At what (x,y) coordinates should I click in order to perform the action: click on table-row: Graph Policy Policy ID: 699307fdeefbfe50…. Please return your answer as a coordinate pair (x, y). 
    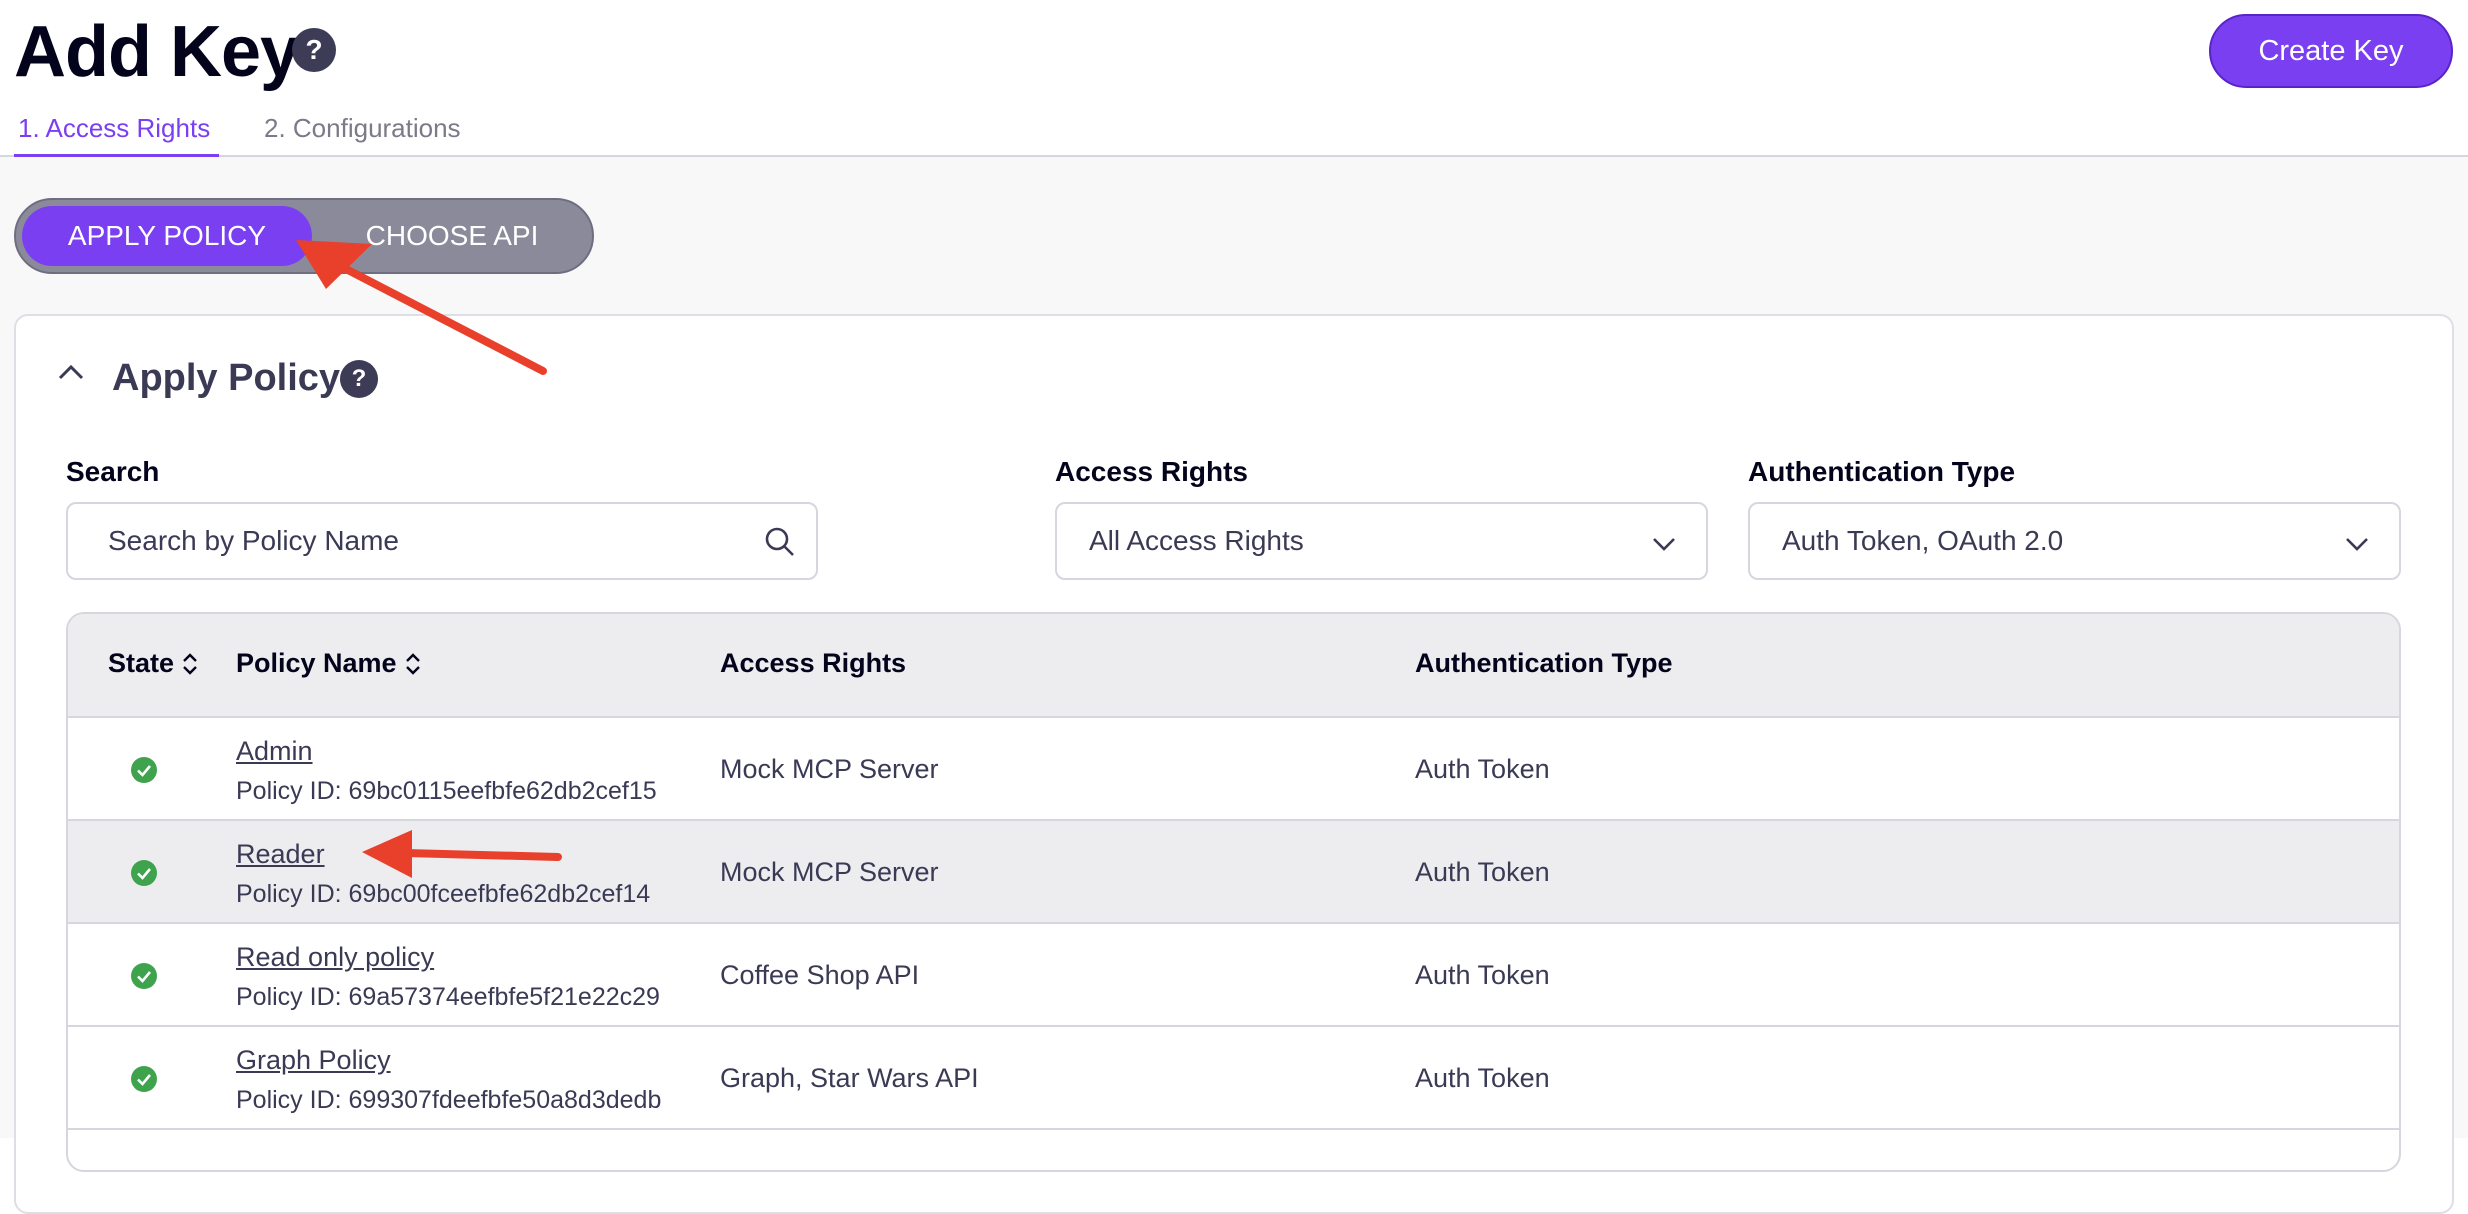
    Looking at the image, I should click on (1233, 1078).